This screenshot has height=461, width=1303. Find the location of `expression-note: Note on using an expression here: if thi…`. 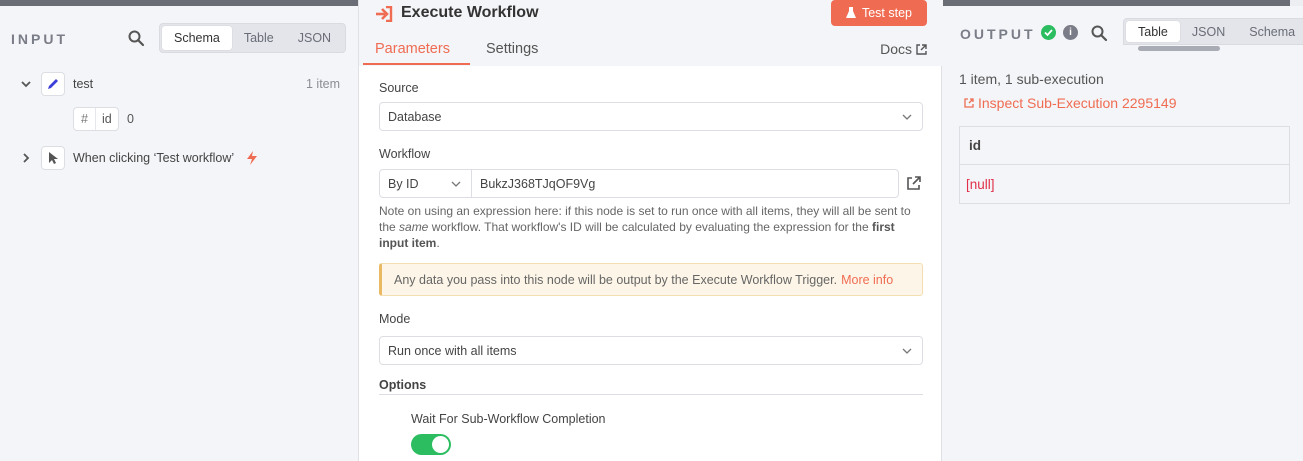

expression-note: Note on using an expression here: if thi… is located at coordinates (645, 227).